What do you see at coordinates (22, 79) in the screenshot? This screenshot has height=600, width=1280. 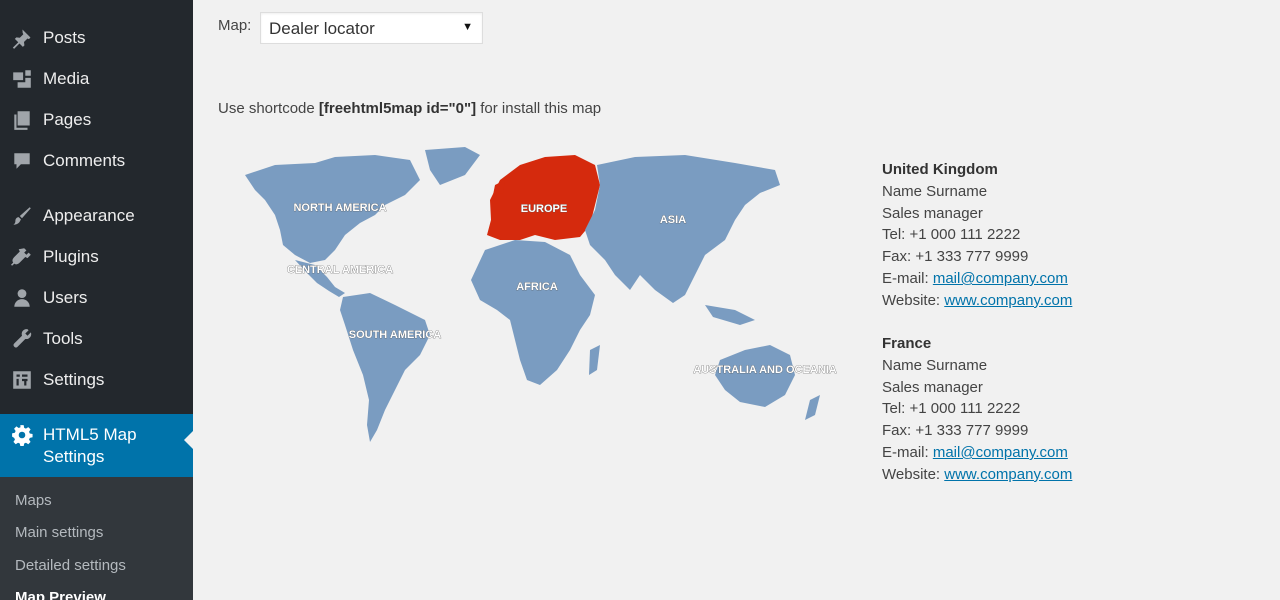 I see `media-icon` at bounding box center [22, 79].